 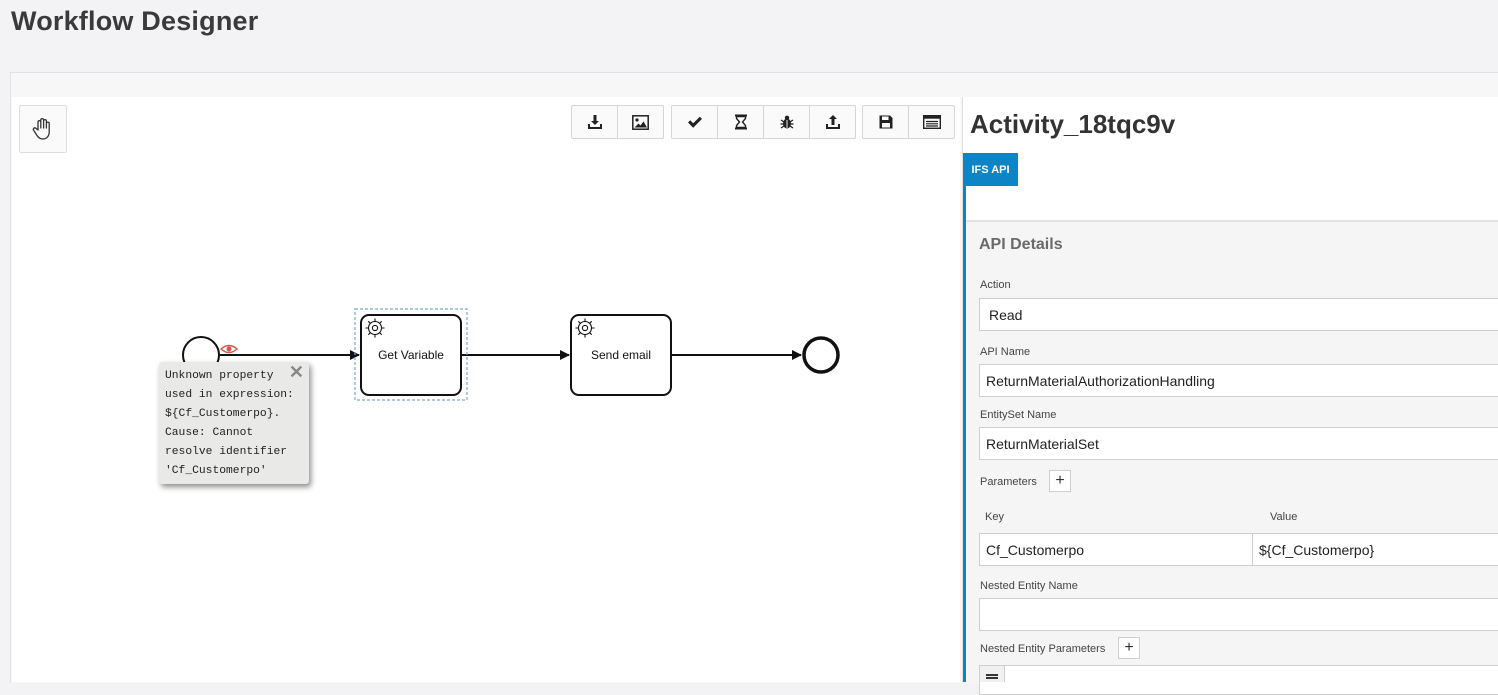 I want to click on nested-entity-label: Nested Entity Name, so click(x=1029, y=586).